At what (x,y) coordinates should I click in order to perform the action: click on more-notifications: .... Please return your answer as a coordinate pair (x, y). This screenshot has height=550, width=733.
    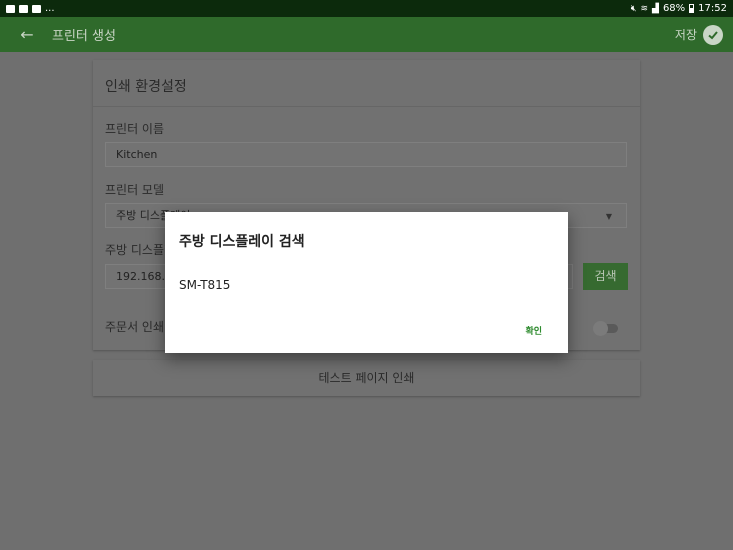
    Looking at the image, I should click on (50, 8).